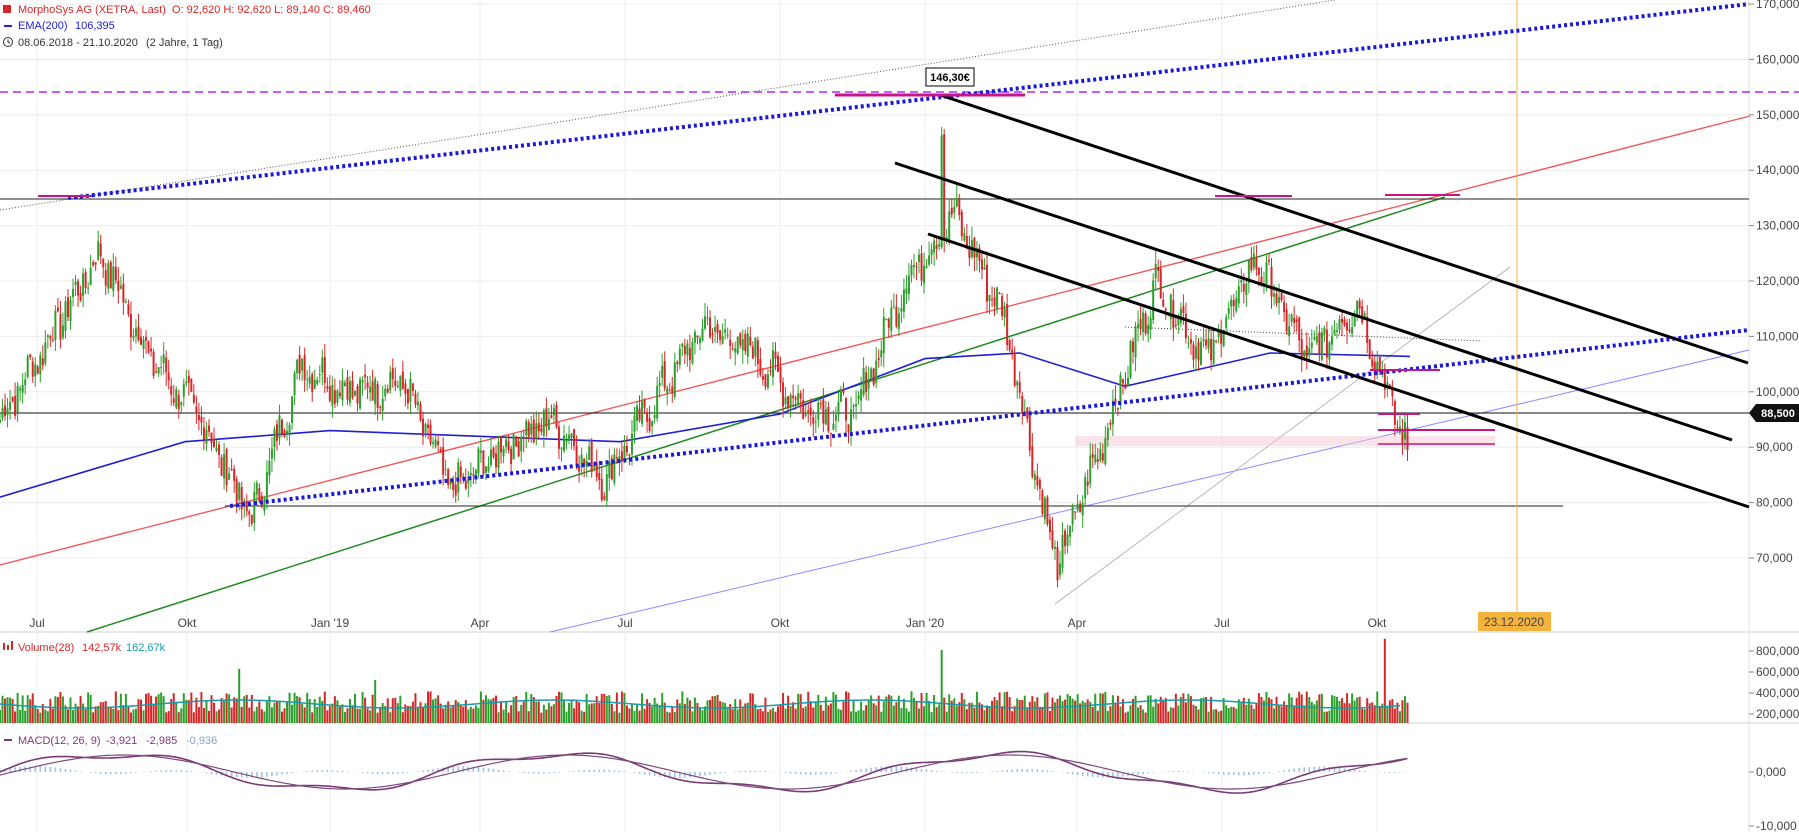 The height and width of the screenshot is (832, 1799). What do you see at coordinates (1777, 226) in the screenshot?
I see `y-tick-label: 130,000` at bounding box center [1777, 226].